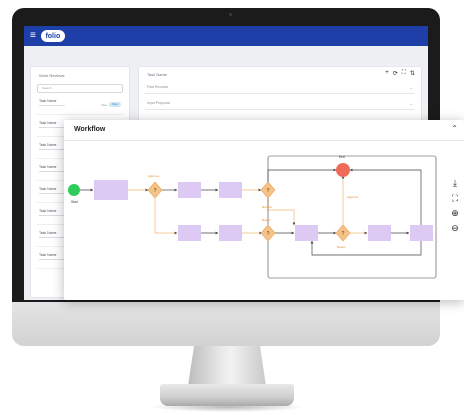  Describe the element at coordinates (455, 198) in the screenshot. I see `fullscreen-icon: ⛶` at that location.